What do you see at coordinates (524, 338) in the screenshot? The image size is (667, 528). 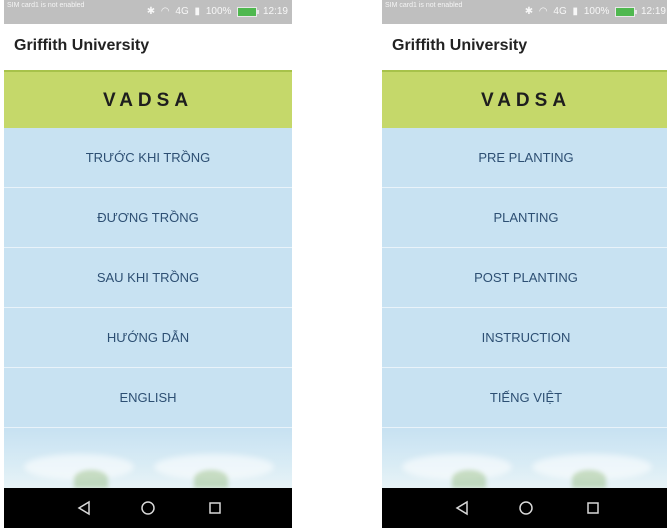 I see `menu-item-instruction: INSTRUCTION` at bounding box center [524, 338].